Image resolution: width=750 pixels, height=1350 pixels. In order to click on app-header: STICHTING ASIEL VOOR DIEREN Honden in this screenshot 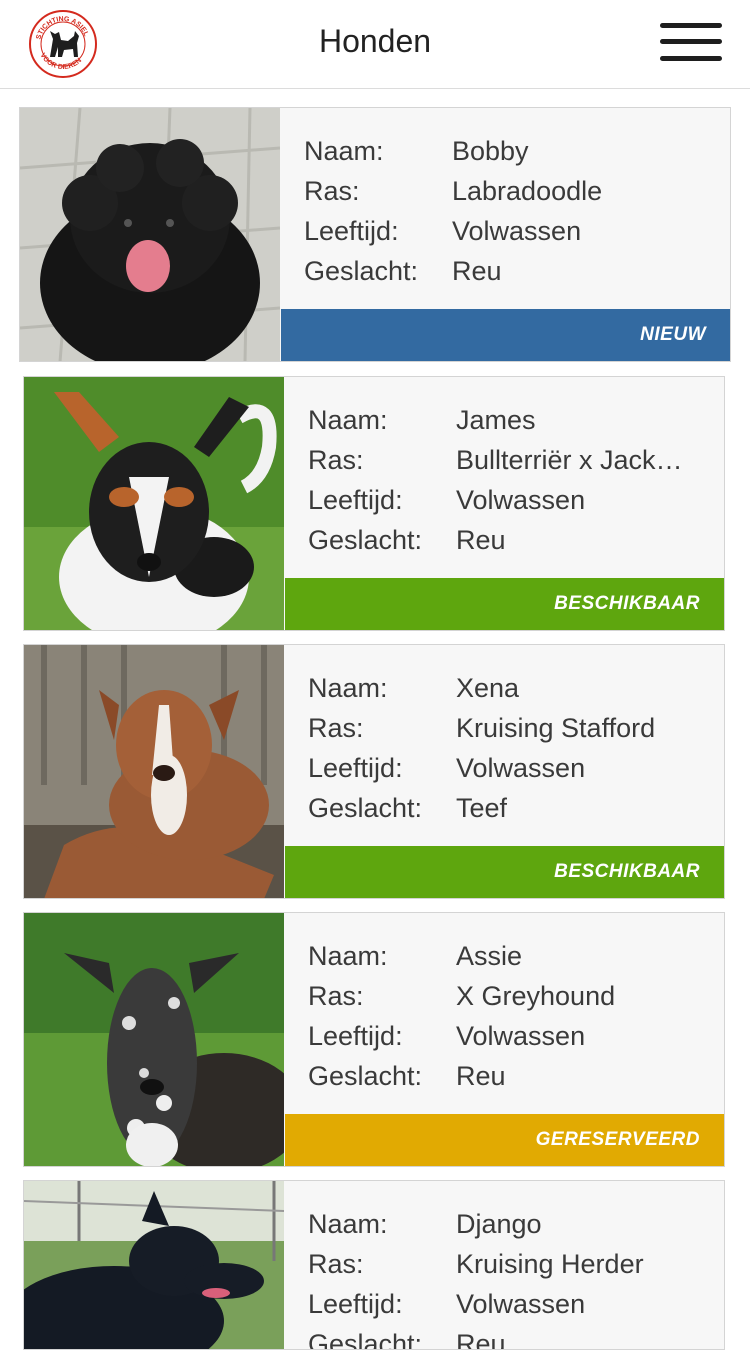, I will do `click(375, 44)`.